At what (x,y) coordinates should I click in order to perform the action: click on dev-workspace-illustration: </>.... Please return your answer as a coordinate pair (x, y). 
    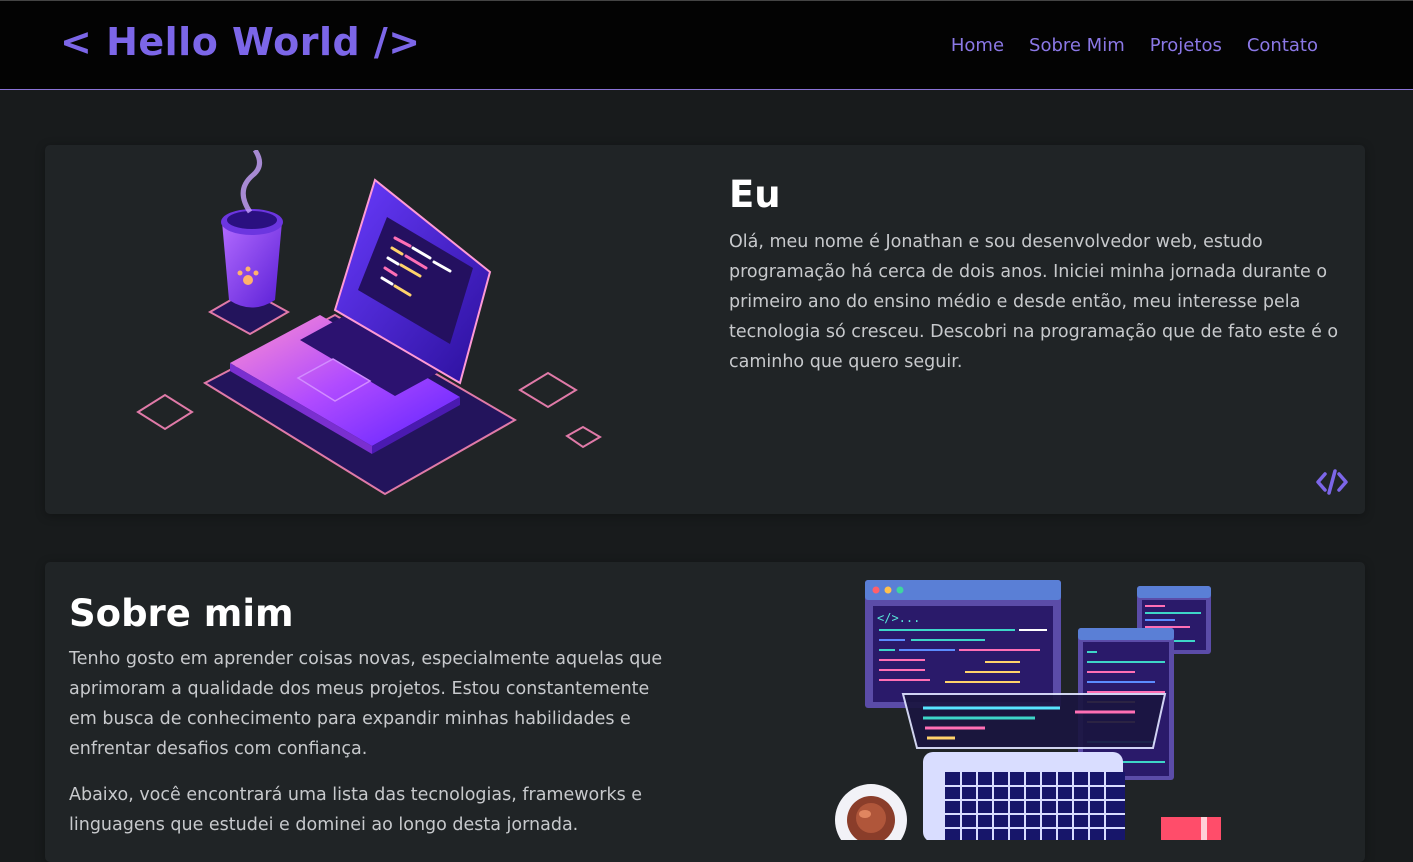
    Looking at the image, I should click on (1028, 710).